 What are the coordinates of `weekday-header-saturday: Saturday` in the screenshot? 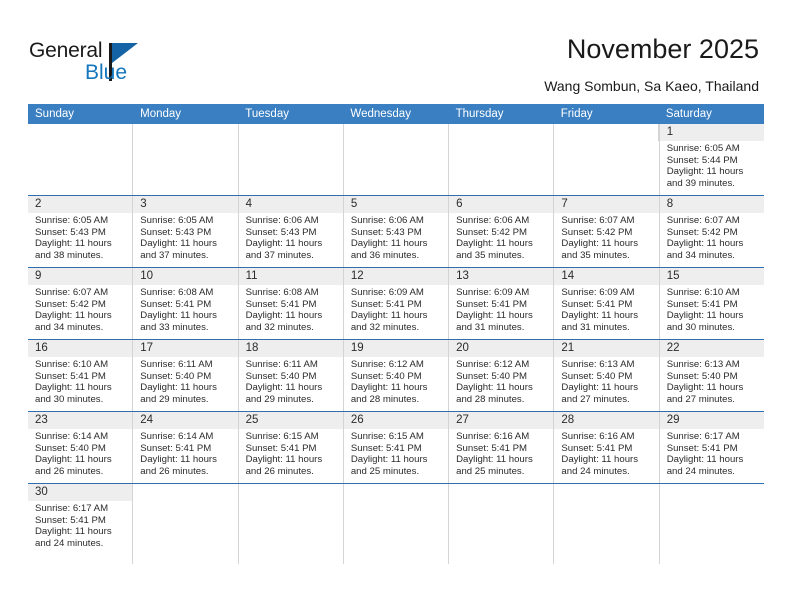 It's located at (688, 114).